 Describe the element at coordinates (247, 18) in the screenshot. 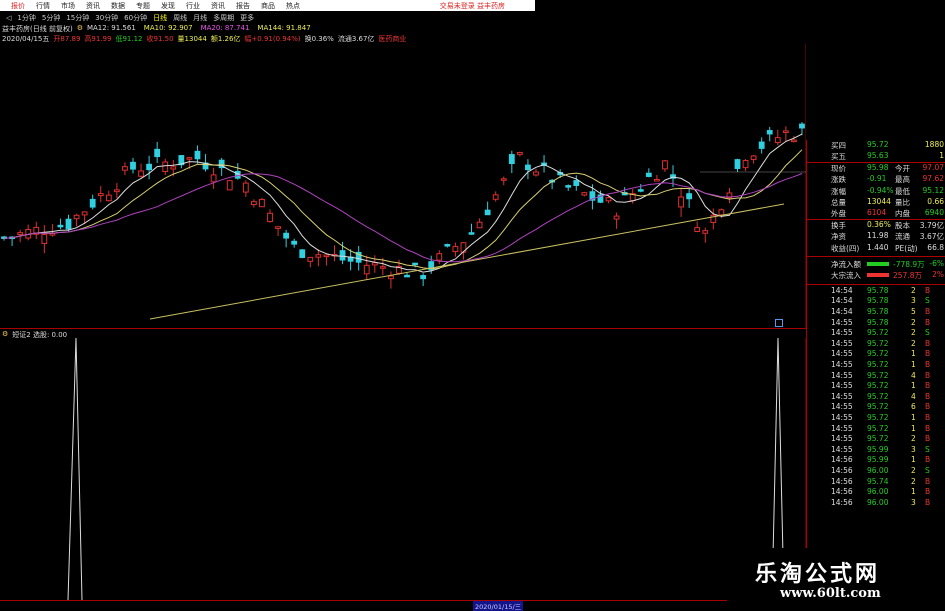

I see `period-tab: 更多` at that location.